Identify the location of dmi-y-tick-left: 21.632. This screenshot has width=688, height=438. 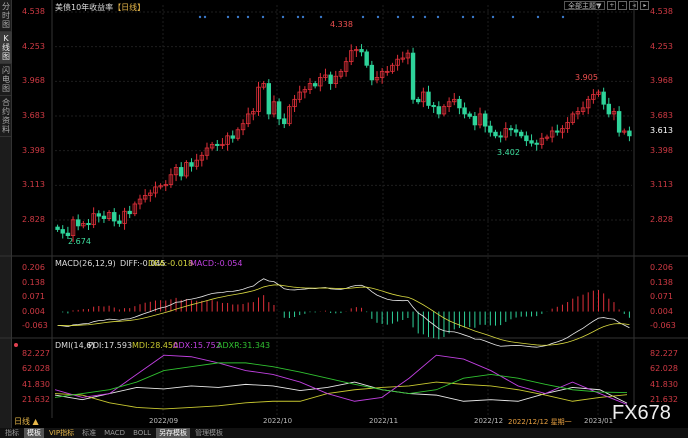
(36, 399).